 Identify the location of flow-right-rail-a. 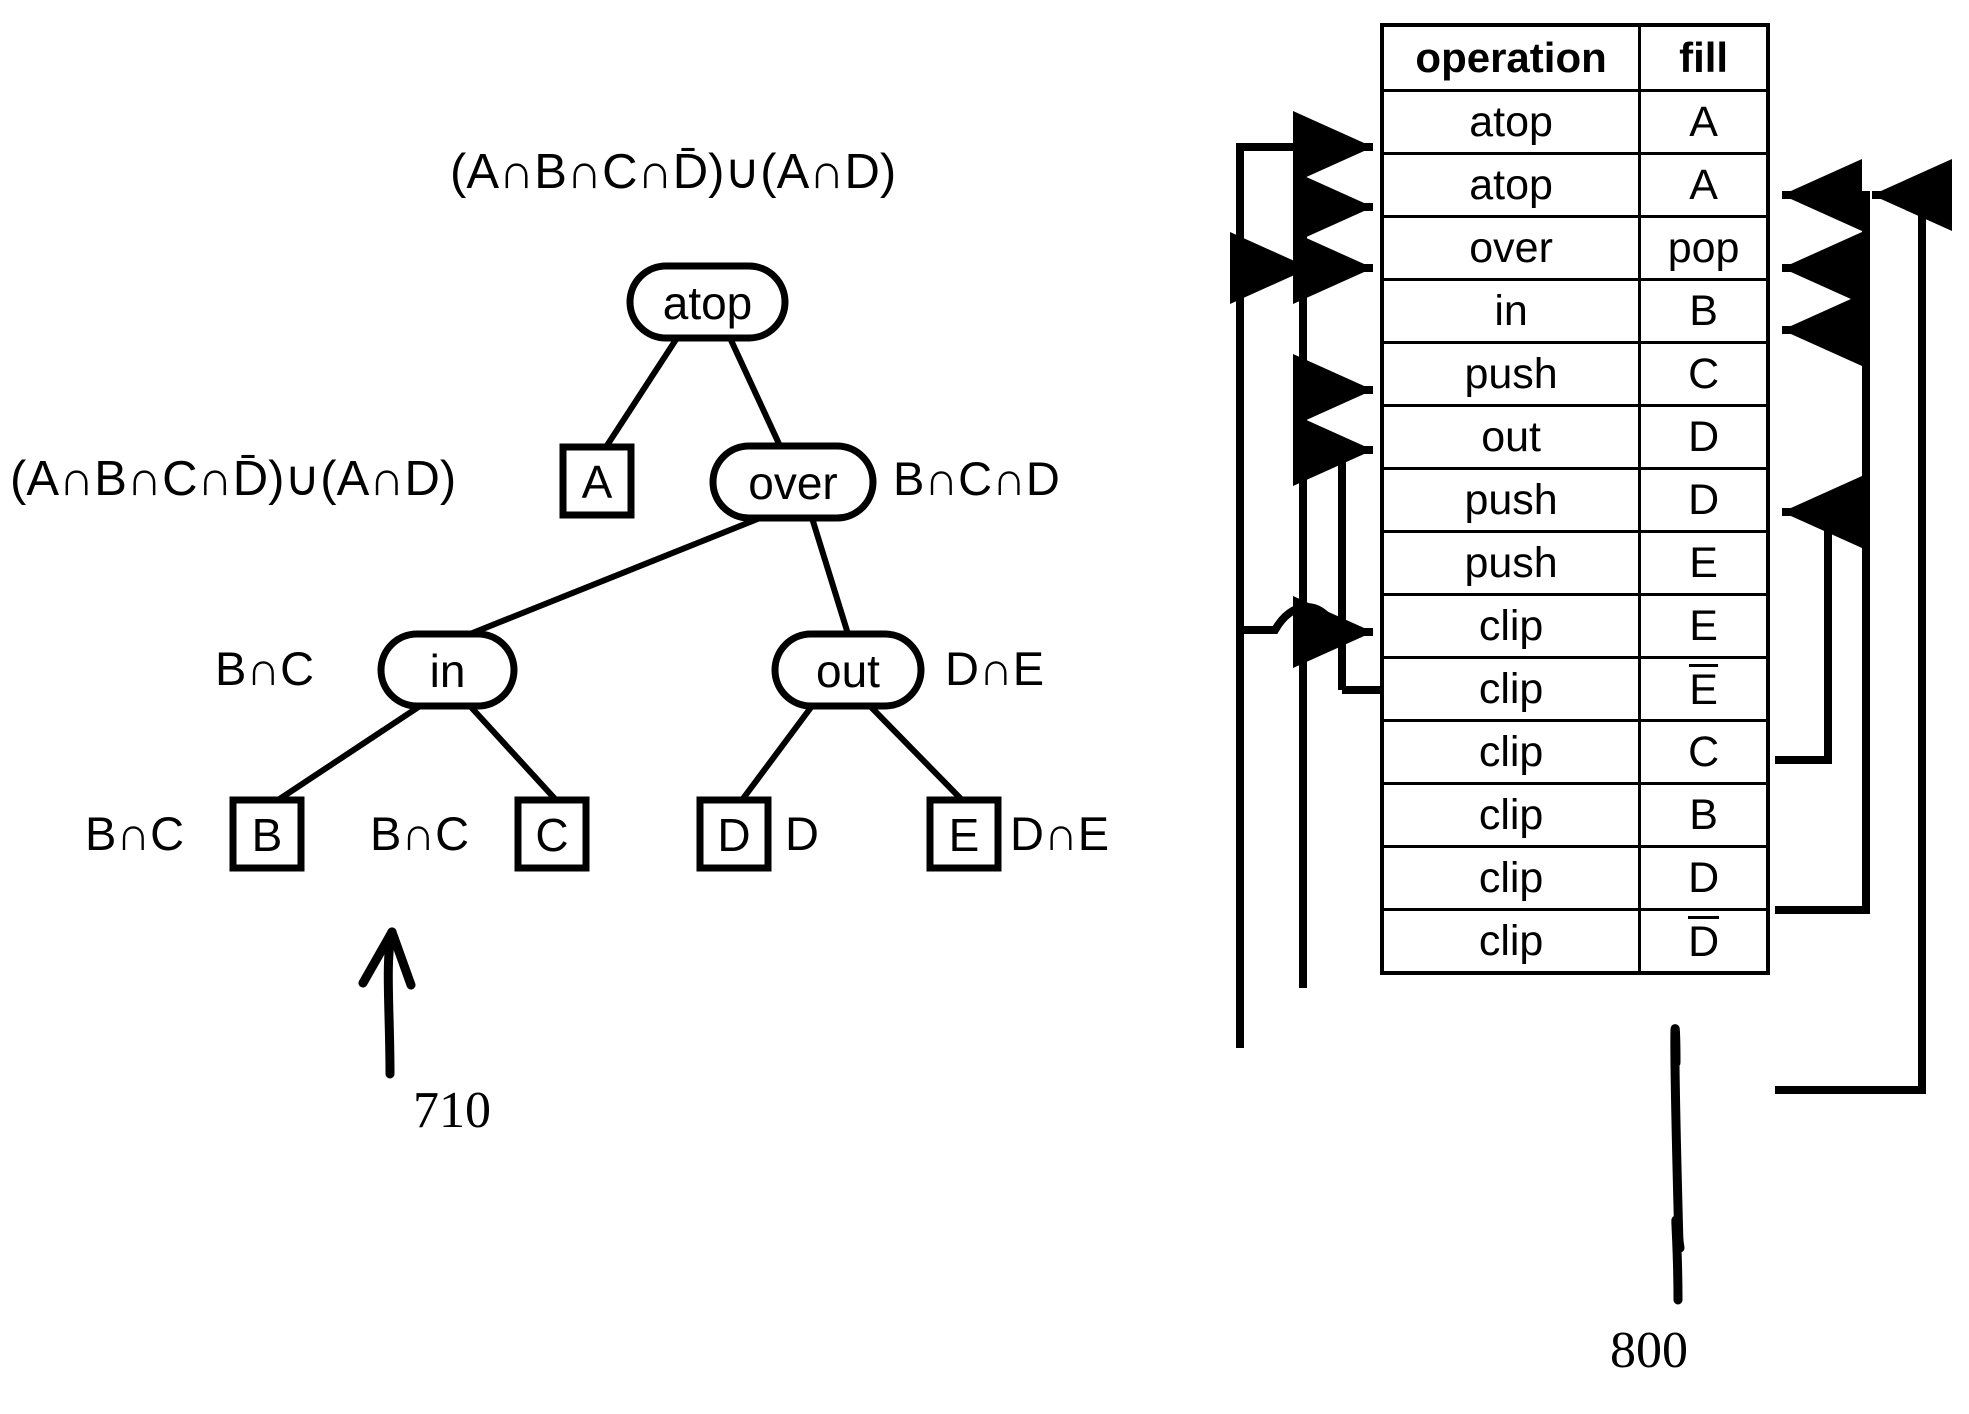
(1822, 536).